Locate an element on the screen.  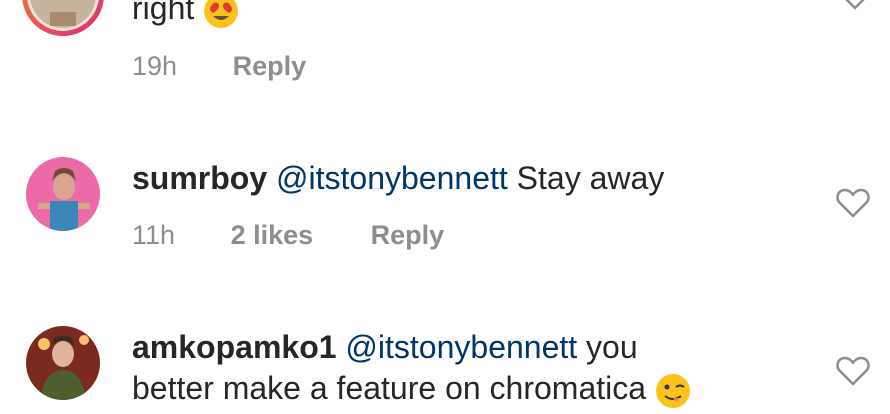
comment-3-text-line-1: amkopamko1 @itstonybennett you is located at coordinates (385, 347).